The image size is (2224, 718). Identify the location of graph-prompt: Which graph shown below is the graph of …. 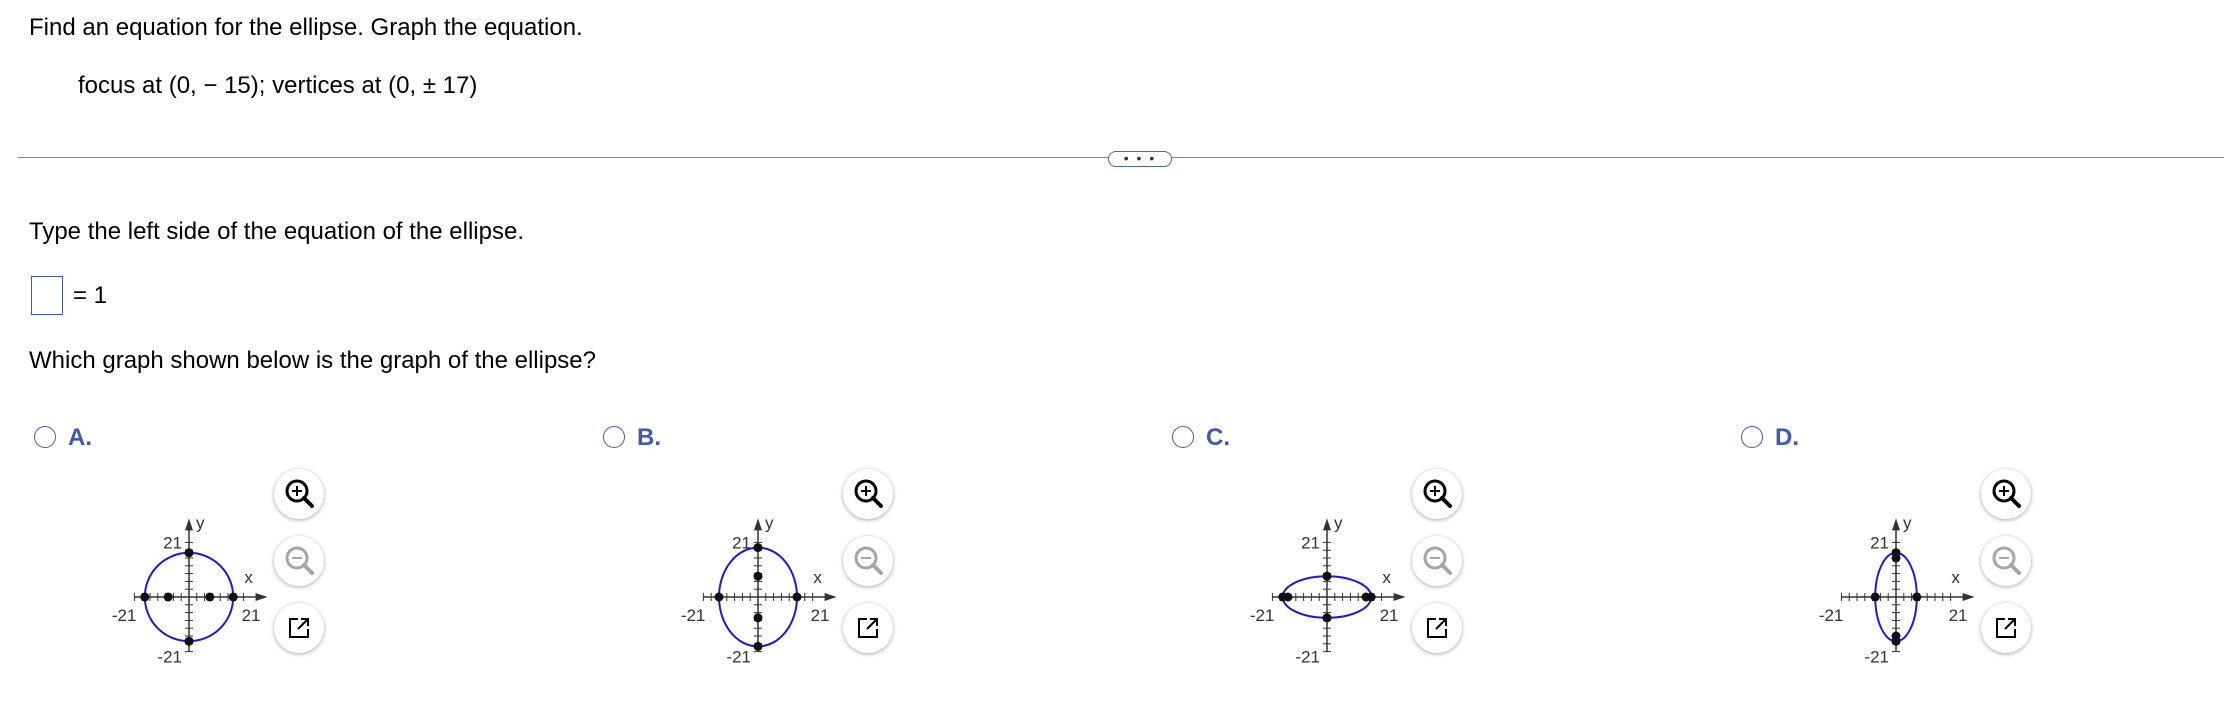
(312, 360).